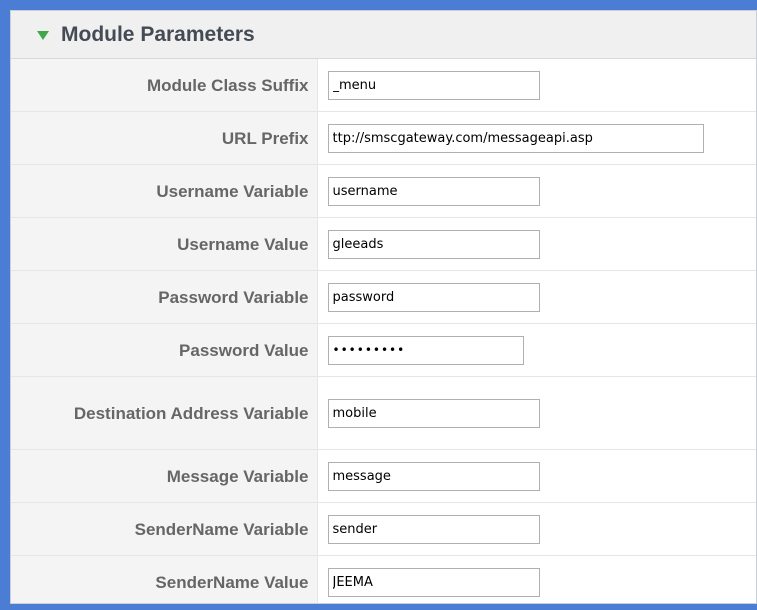 This screenshot has width=757, height=610. I want to click on url-prefix-input, so click(515, 138).